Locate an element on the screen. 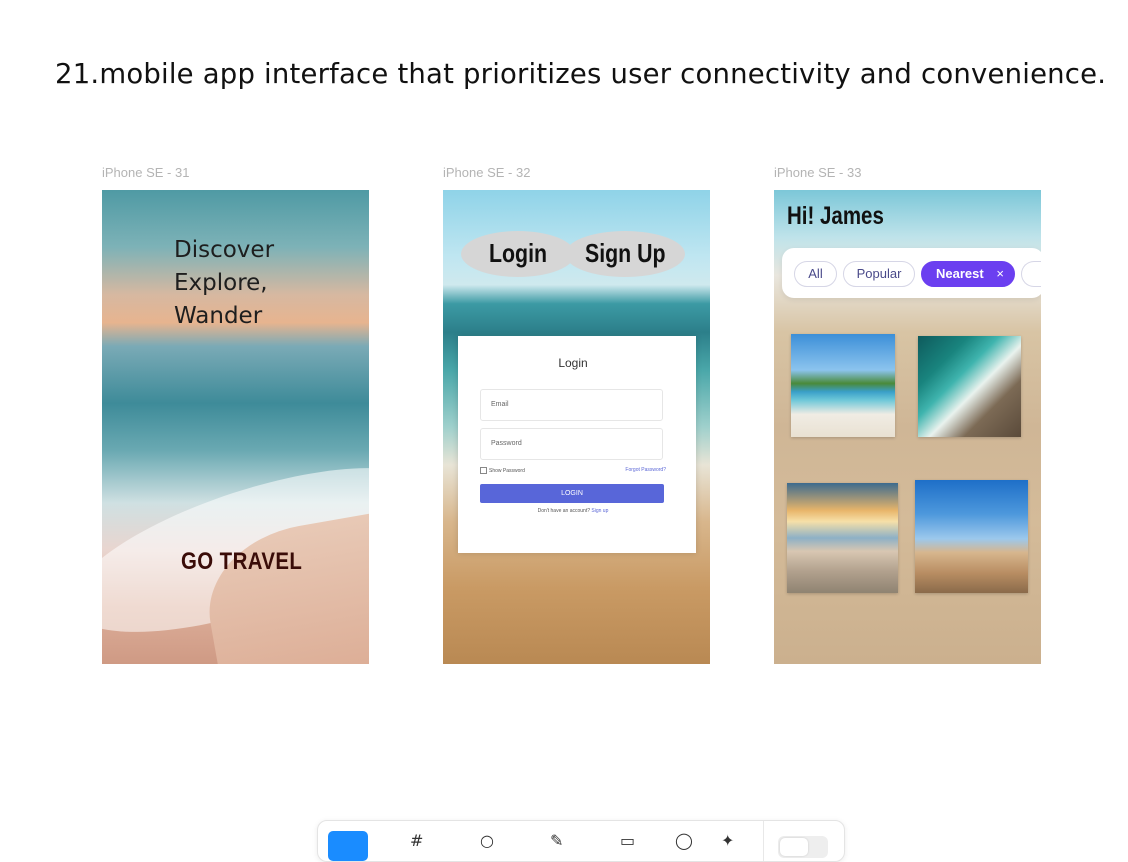 This screenshot has width=1128, height=862. filter-popular: Popular is located at coordinates (879, 274).